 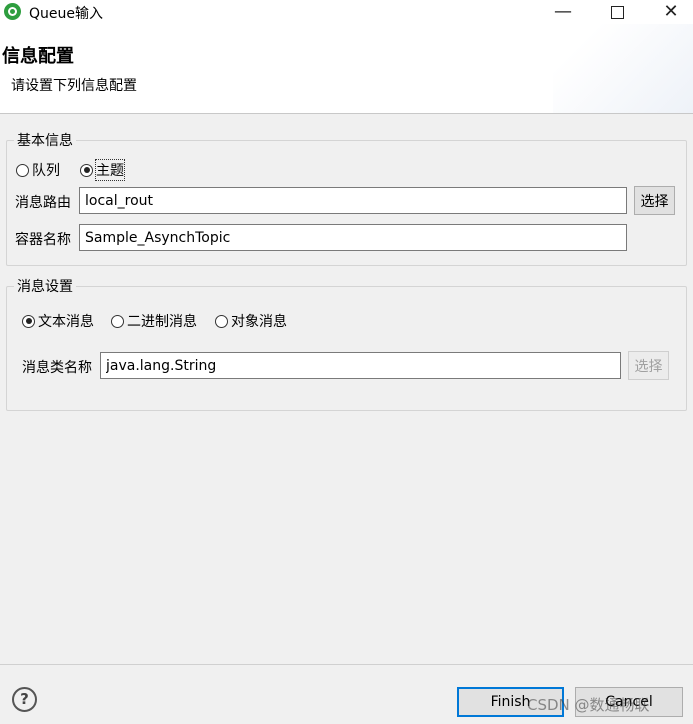 I want to click on maximize-button, so click(x=617, y=12).